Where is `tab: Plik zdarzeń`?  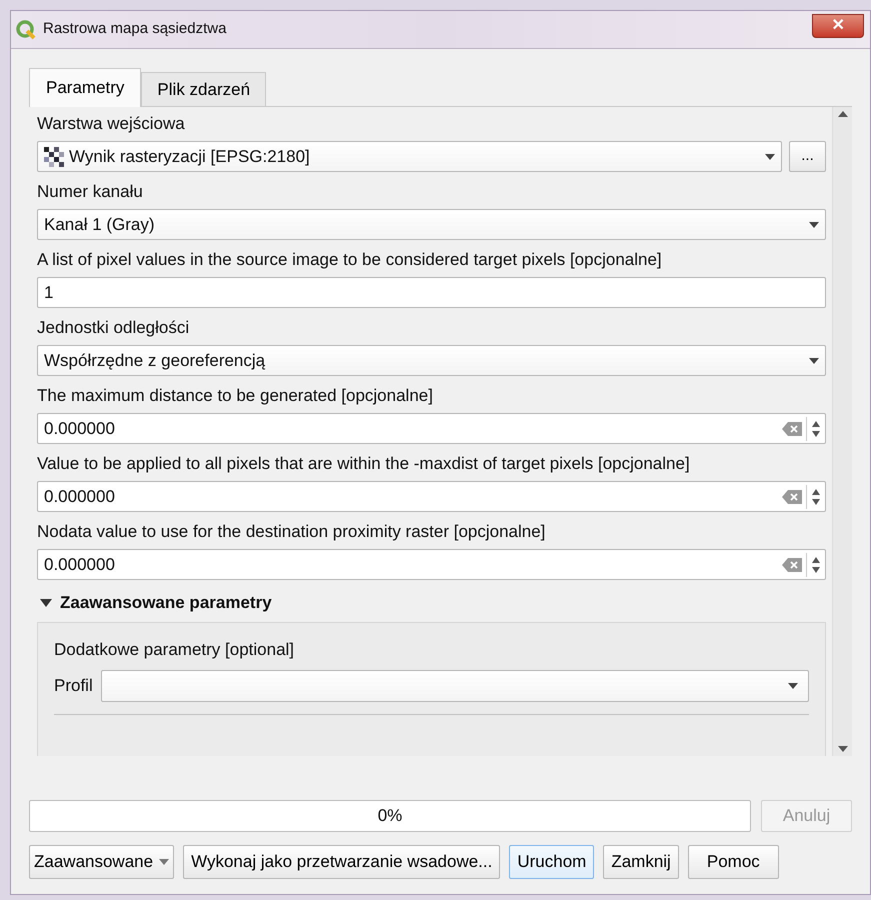
tab: Plik zdarzeń is located at coordinates (203, 89).